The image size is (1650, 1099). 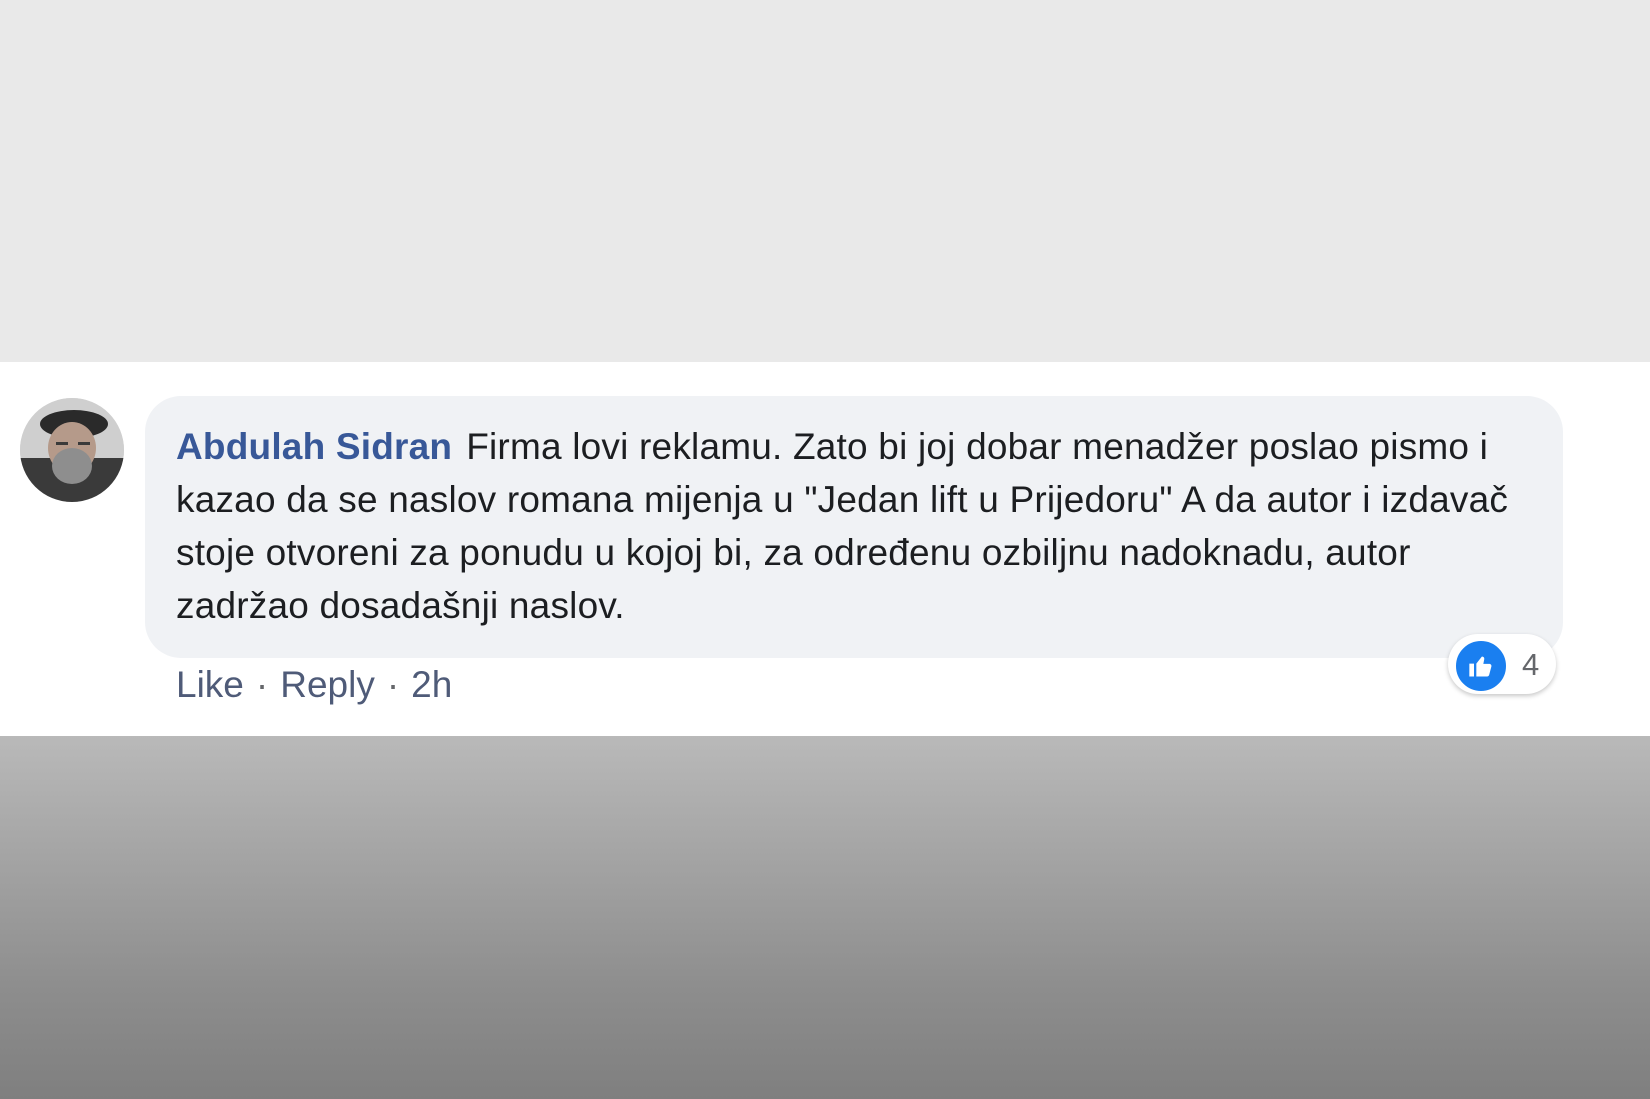 What do you see at coordinates (431, 685) in the screenshot?
I see `comment-timestamp: 2h` at bounding box center [431, 685].